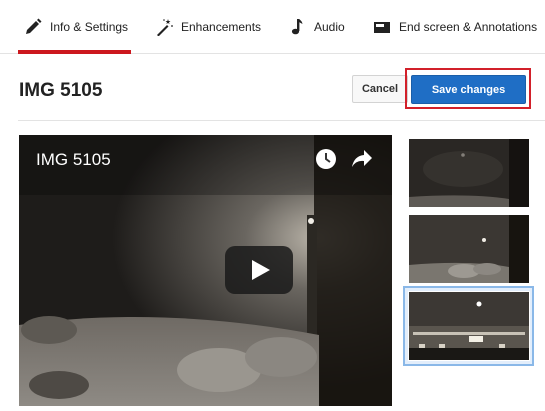  I want to click on save-changes-button: Save changes, so click(468, 89).